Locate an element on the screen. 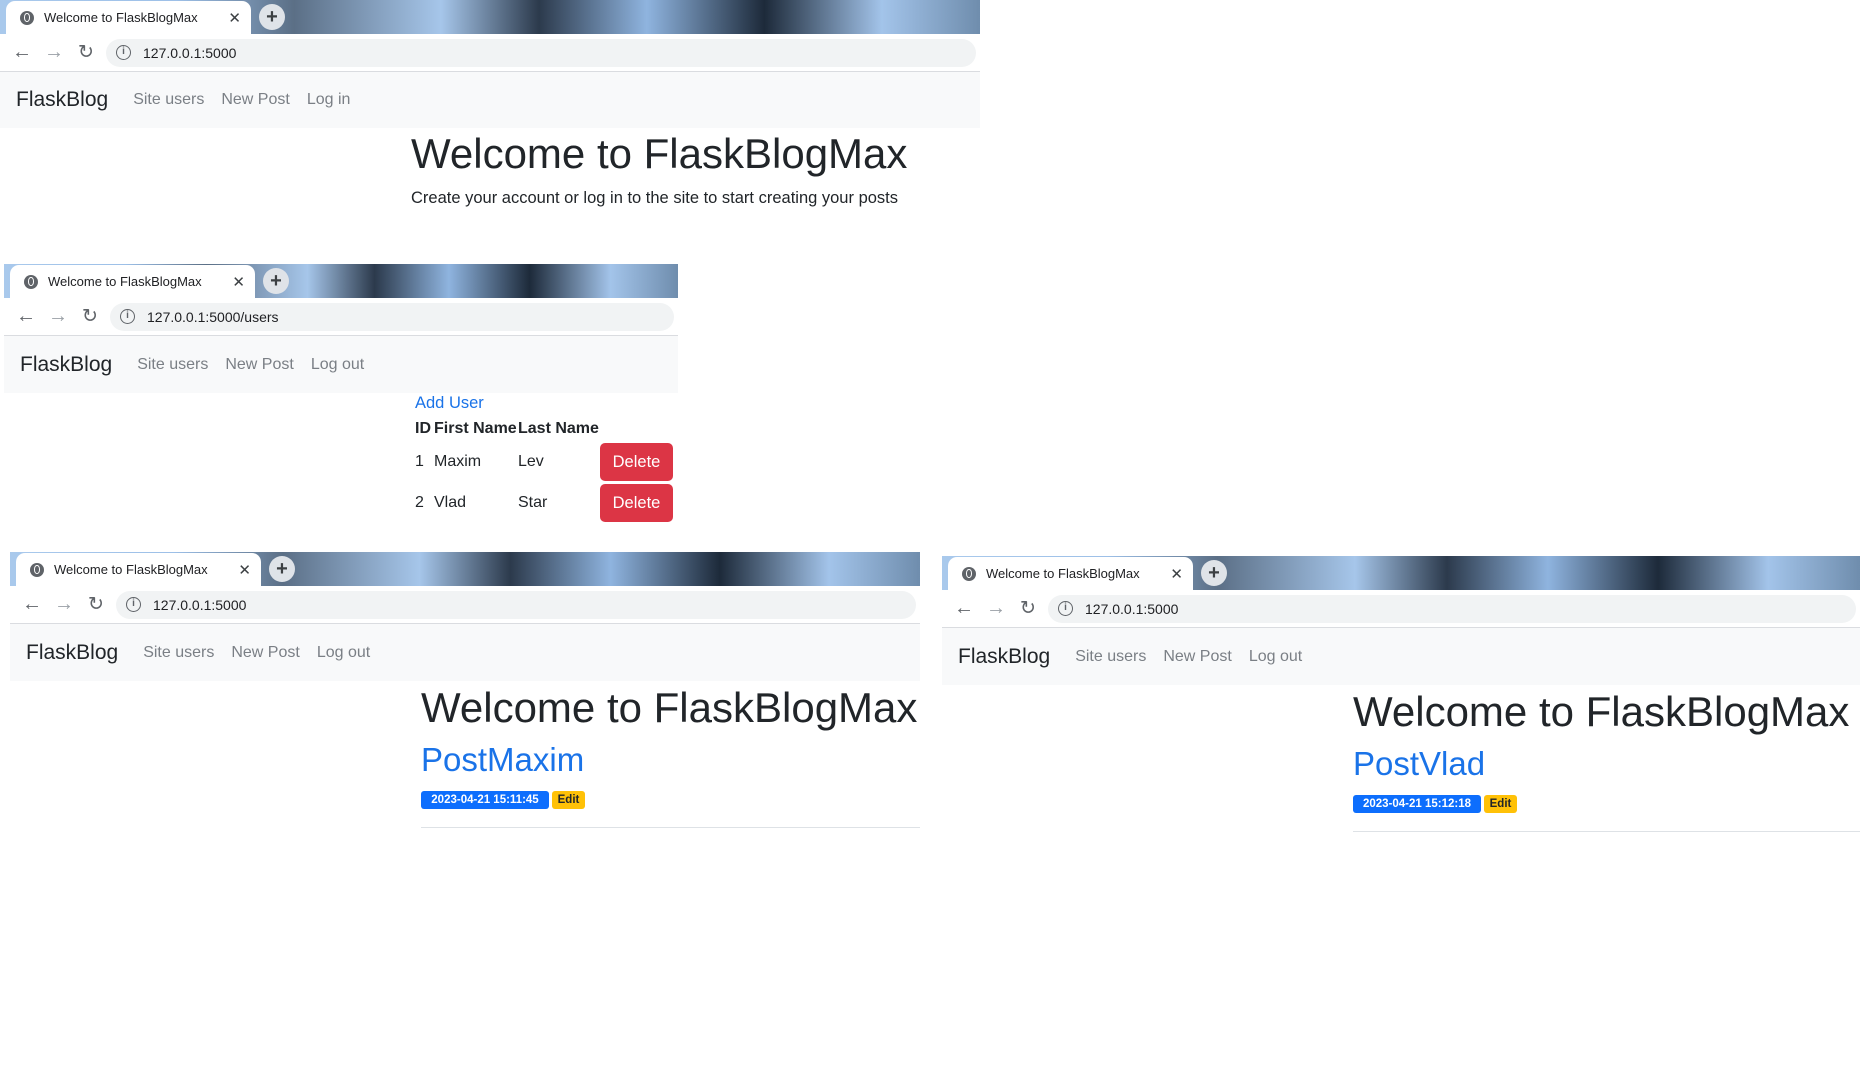  post-title-link: PostMaxim is located at coordinates (502, 760).